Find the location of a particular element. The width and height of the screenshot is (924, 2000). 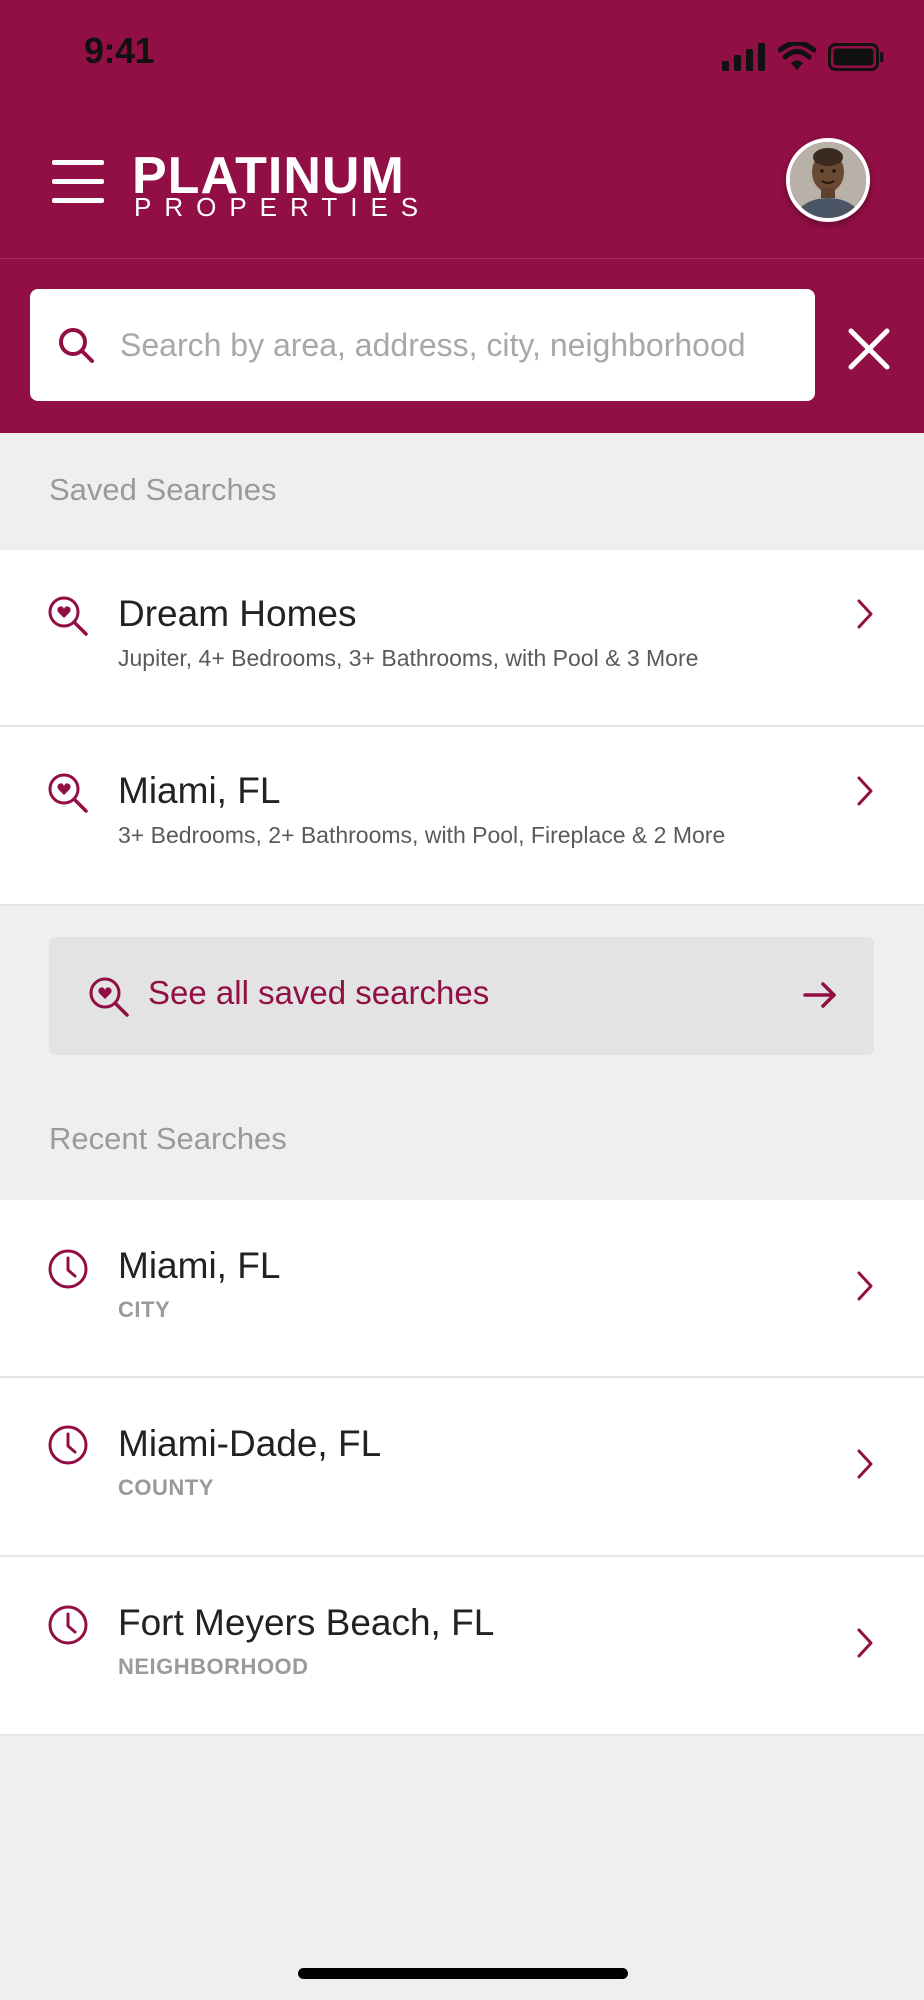

battery-icon is located at coordinates (856, 57).